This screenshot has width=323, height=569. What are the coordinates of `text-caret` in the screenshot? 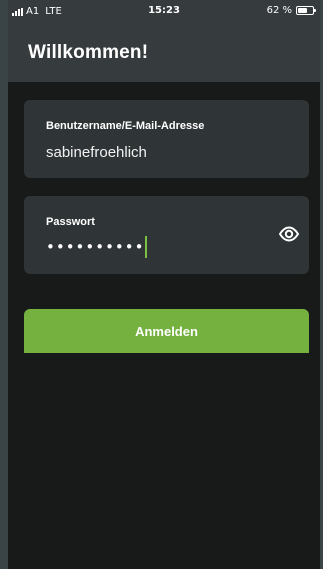 It's located at (146, 247).